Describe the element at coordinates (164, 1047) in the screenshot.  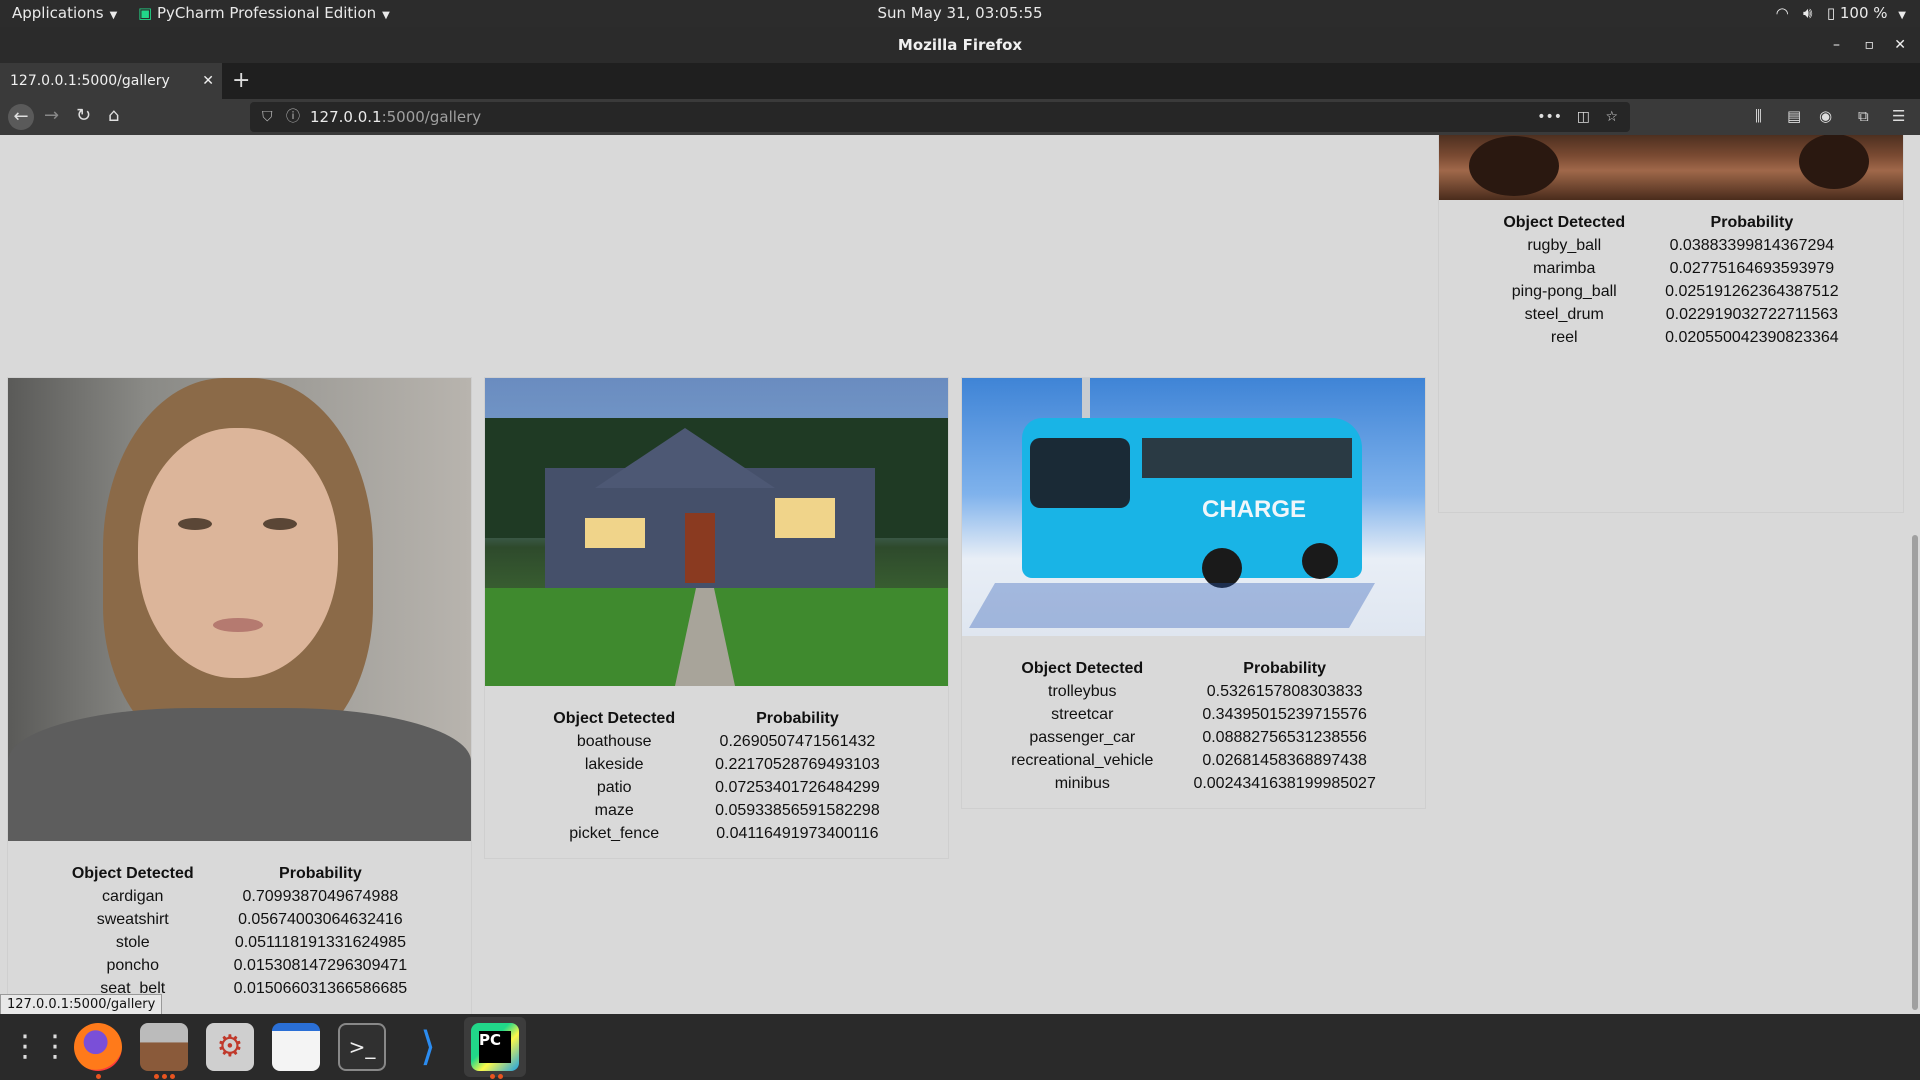
I see `archive-manager-icon` at that location.